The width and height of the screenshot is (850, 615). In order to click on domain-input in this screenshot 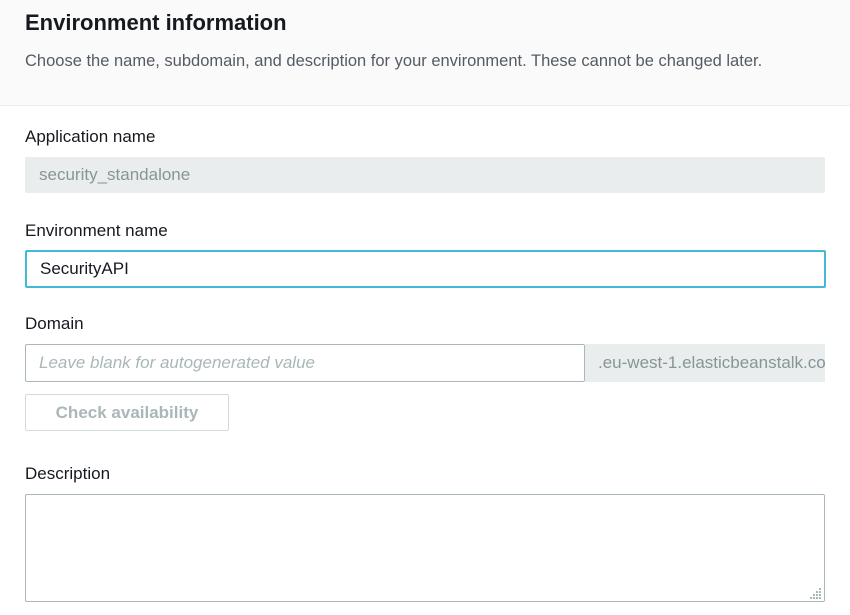, I will do `click(305, 363)`.